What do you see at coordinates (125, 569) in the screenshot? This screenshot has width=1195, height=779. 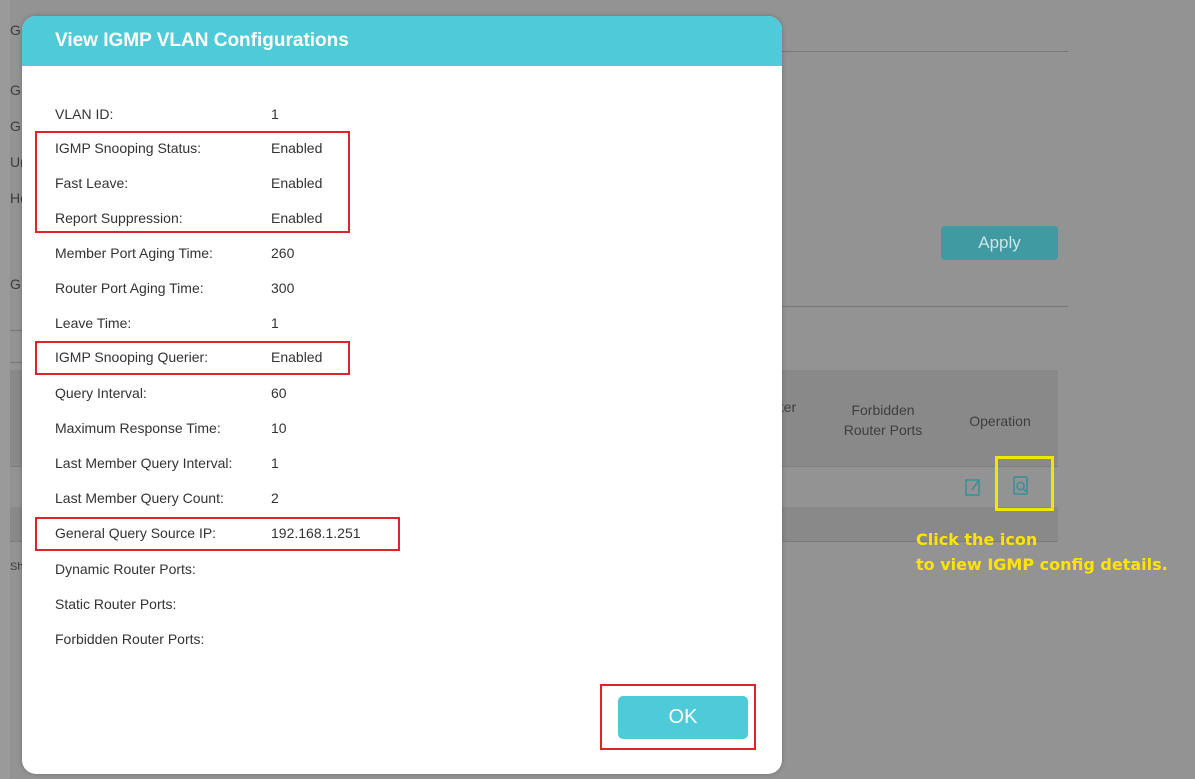 I see `field-label: Dynamic Router Ports:` at bounding box center [125, 569].